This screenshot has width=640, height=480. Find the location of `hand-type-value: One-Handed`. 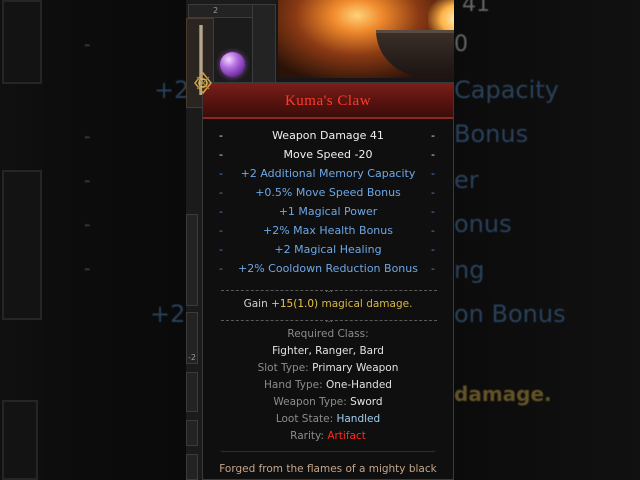

hand-type-value: One-Handed is located at coordinates (359, 385).